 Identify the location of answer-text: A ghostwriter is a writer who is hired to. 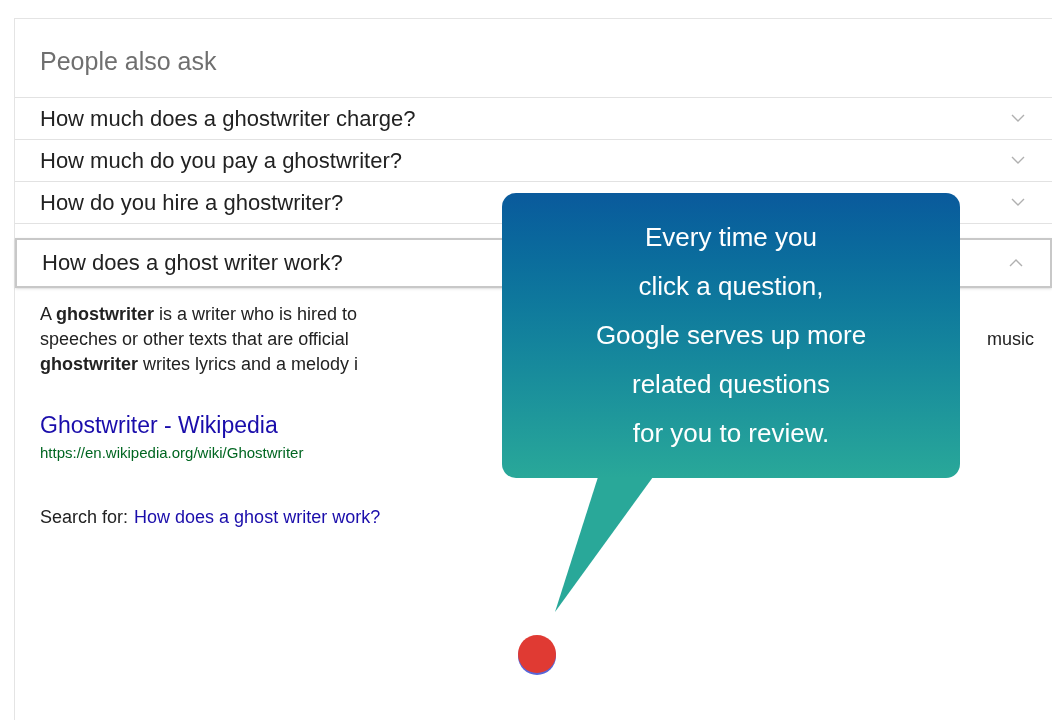
(199, 314).